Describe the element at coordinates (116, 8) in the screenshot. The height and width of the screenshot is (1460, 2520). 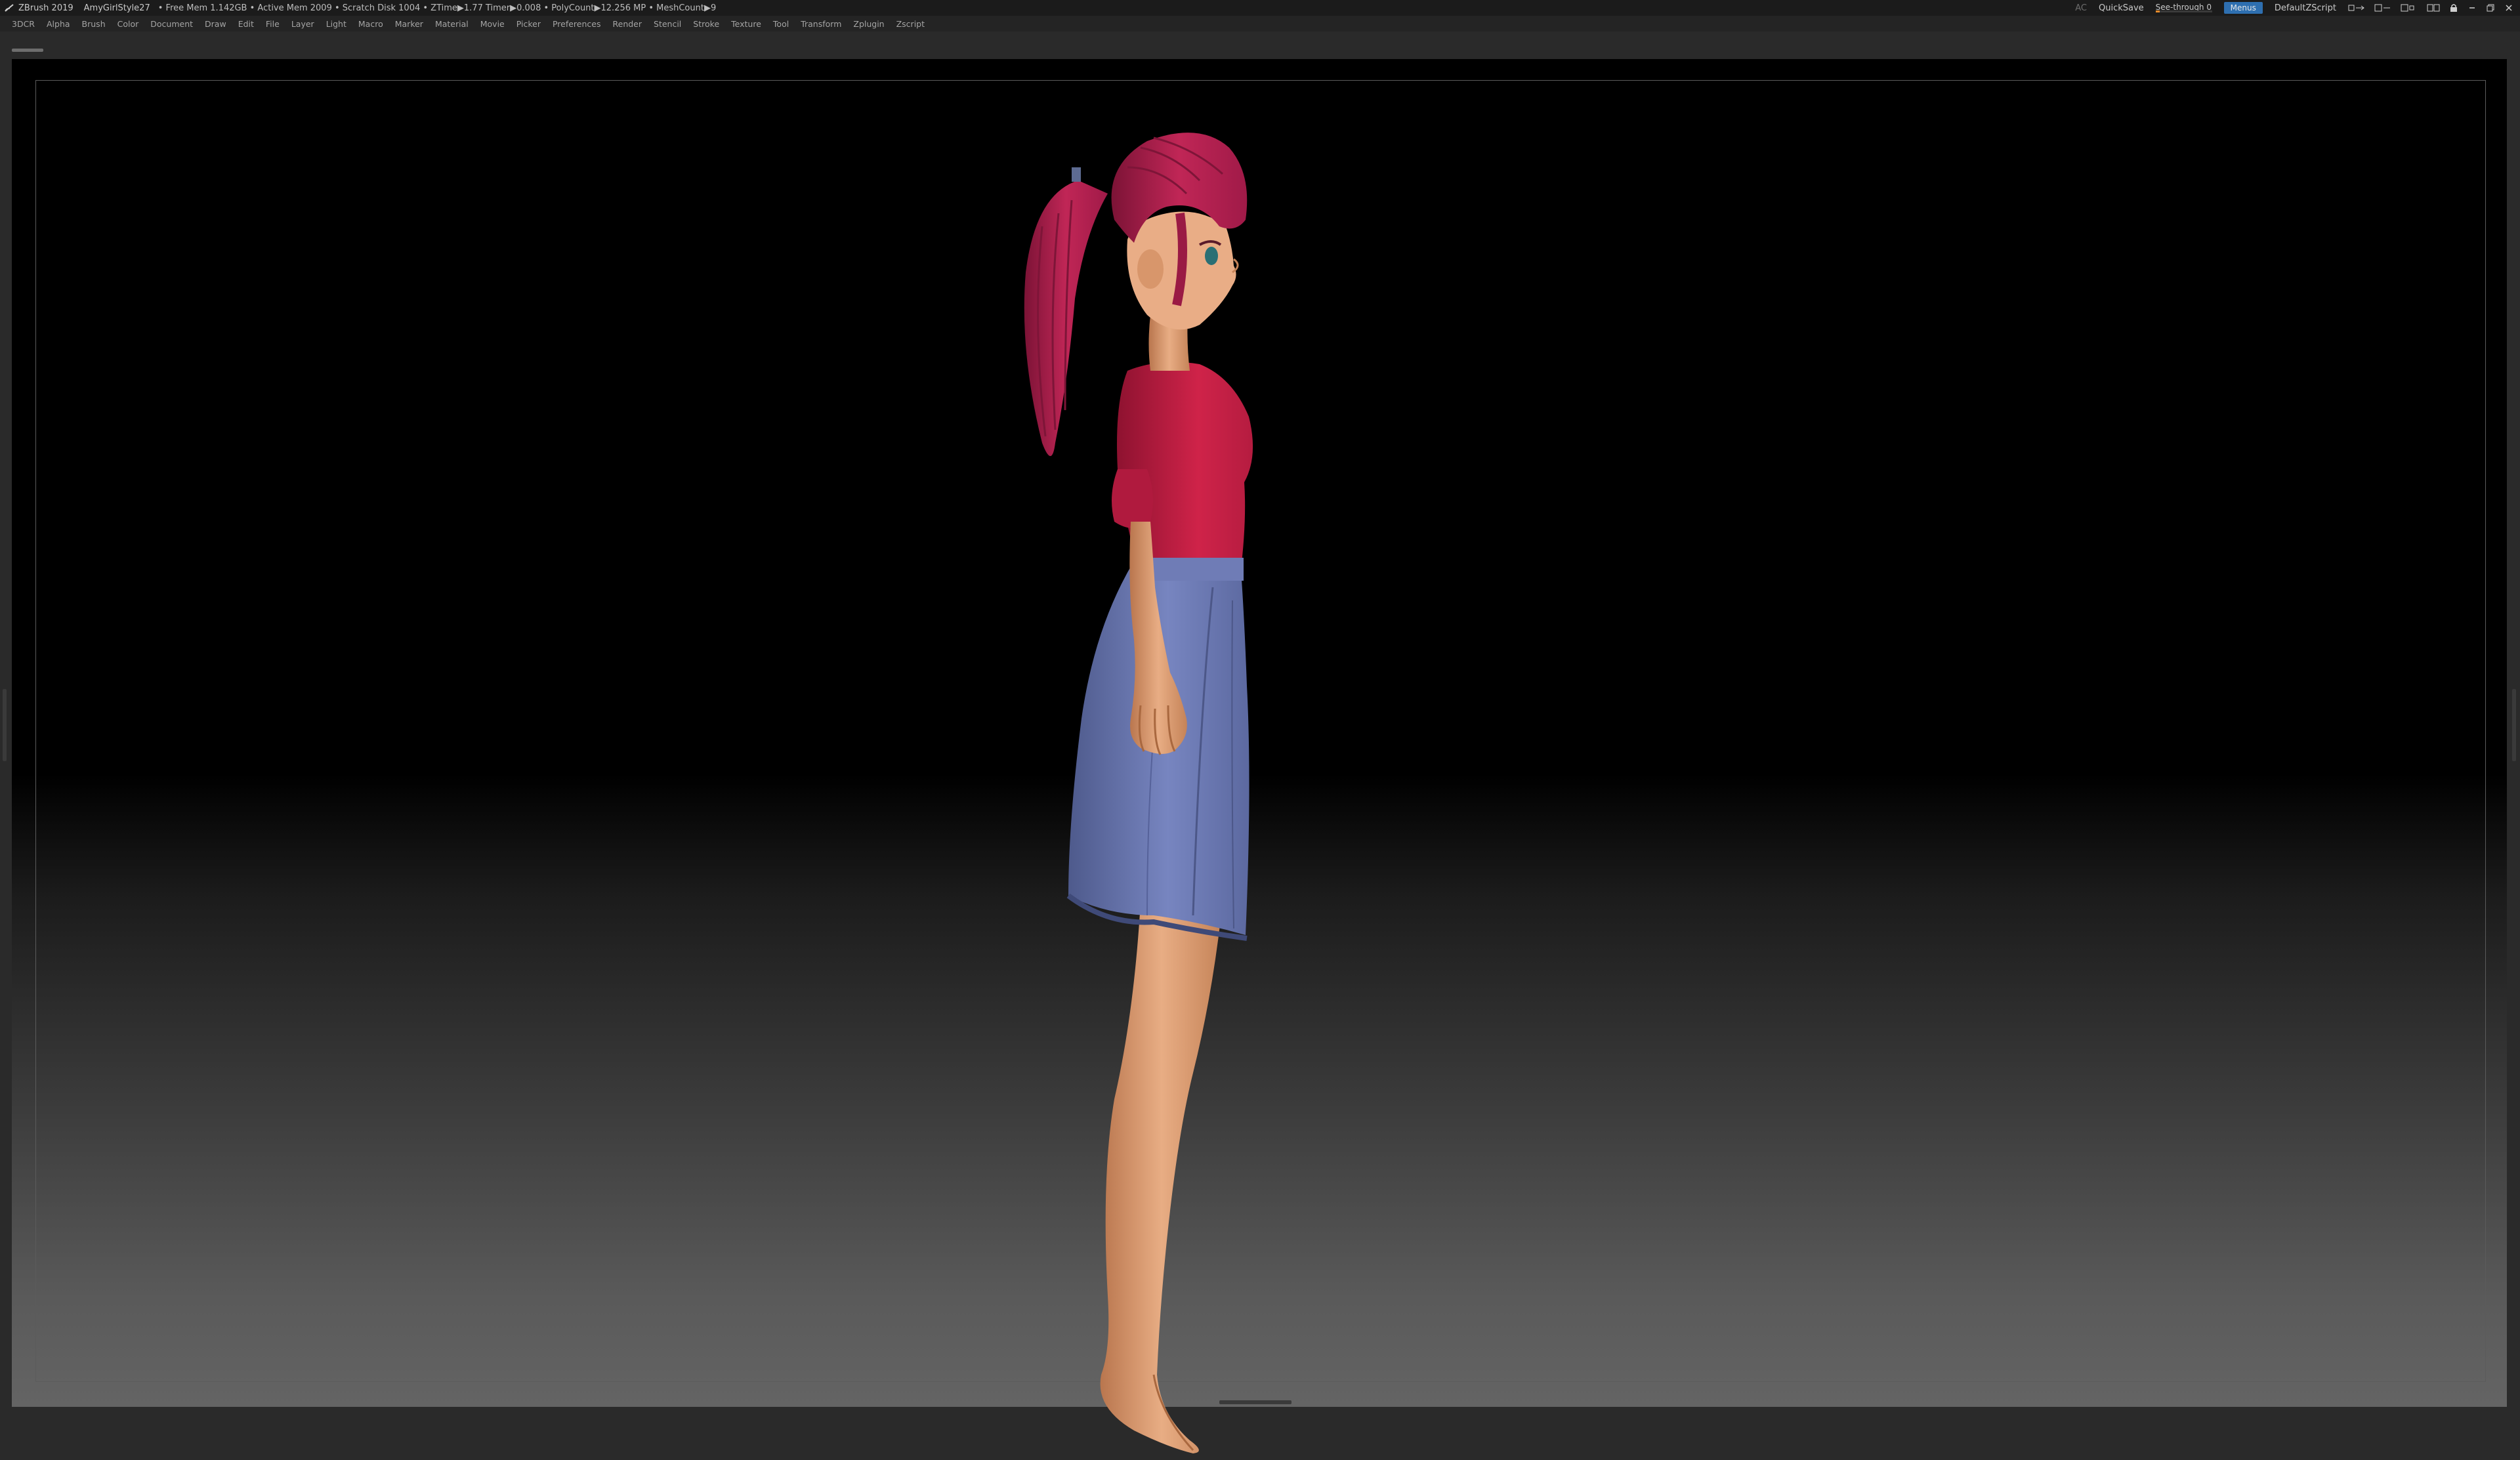
I see `document-name: AmyGirlStyle27` at that location.